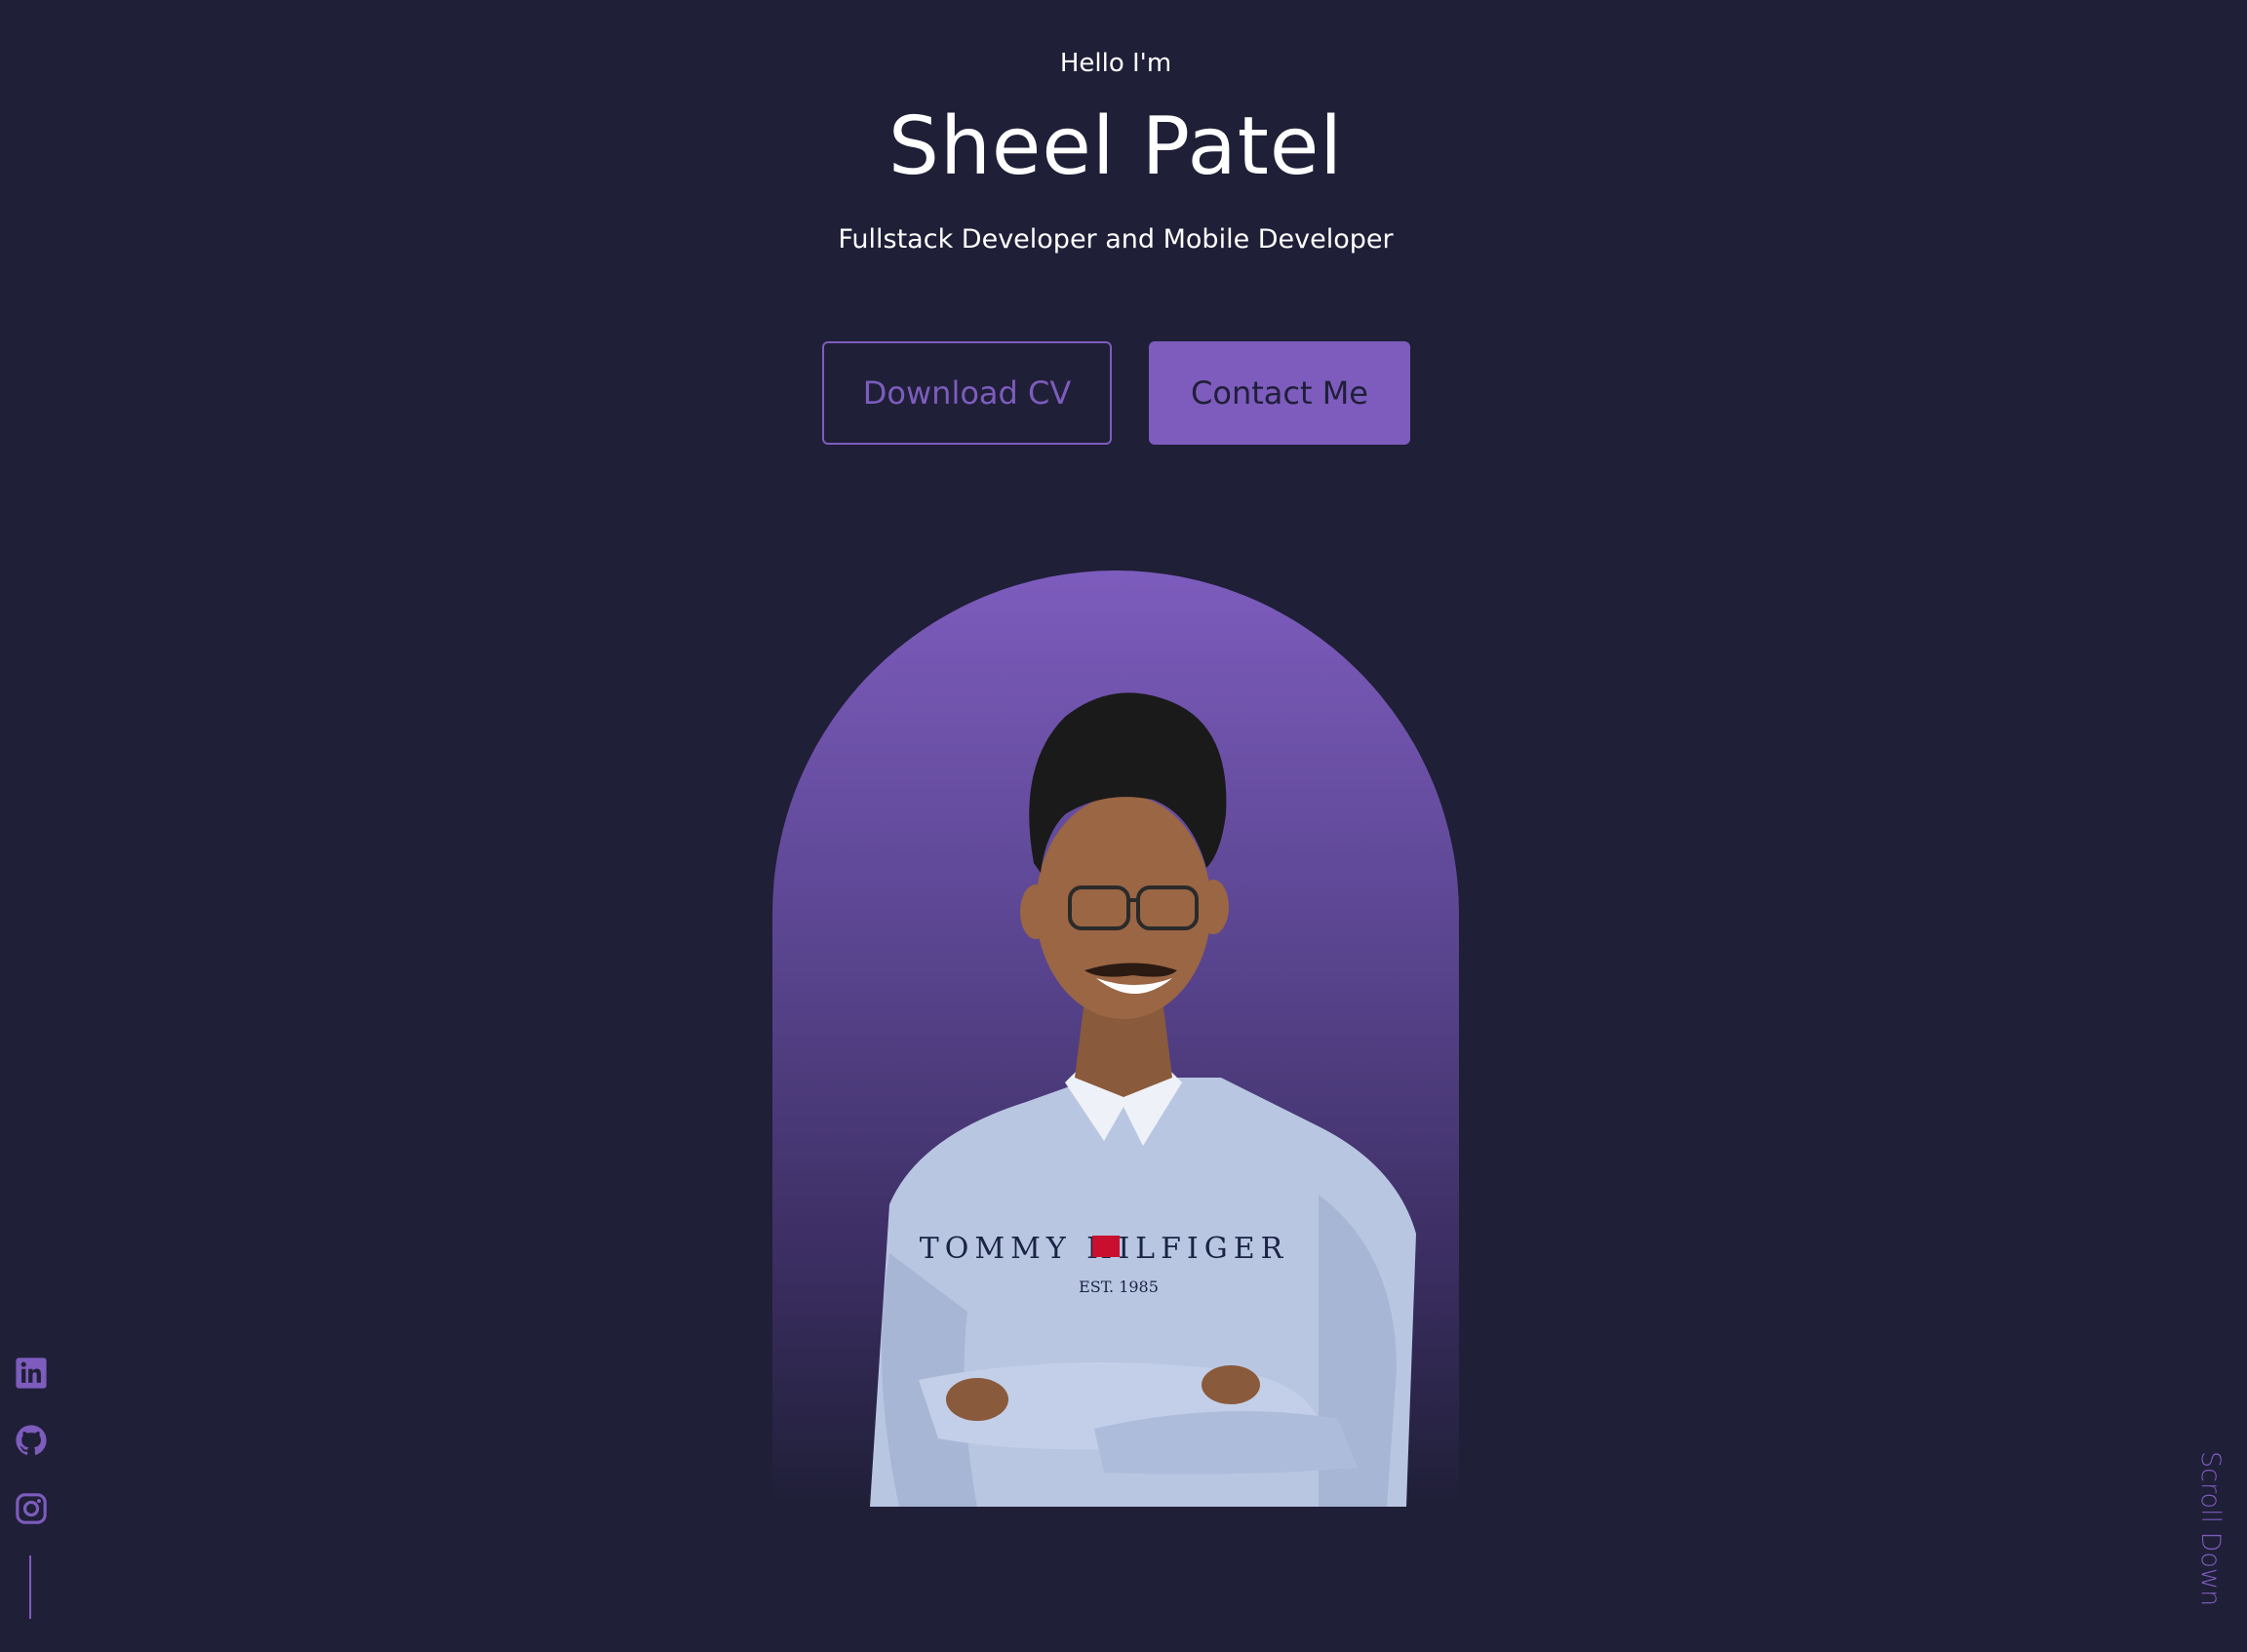  What do you see at coordinates (1115, 146) in the screenshot?
I see `page-title: Sheel Patel` at bounding box center [1115, 146].